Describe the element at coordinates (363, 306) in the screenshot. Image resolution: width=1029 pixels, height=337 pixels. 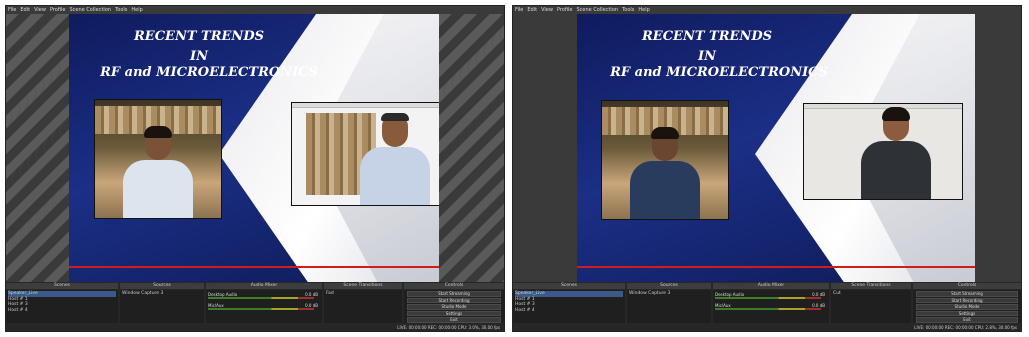
I see `scene-transitions: Fad` at that location.